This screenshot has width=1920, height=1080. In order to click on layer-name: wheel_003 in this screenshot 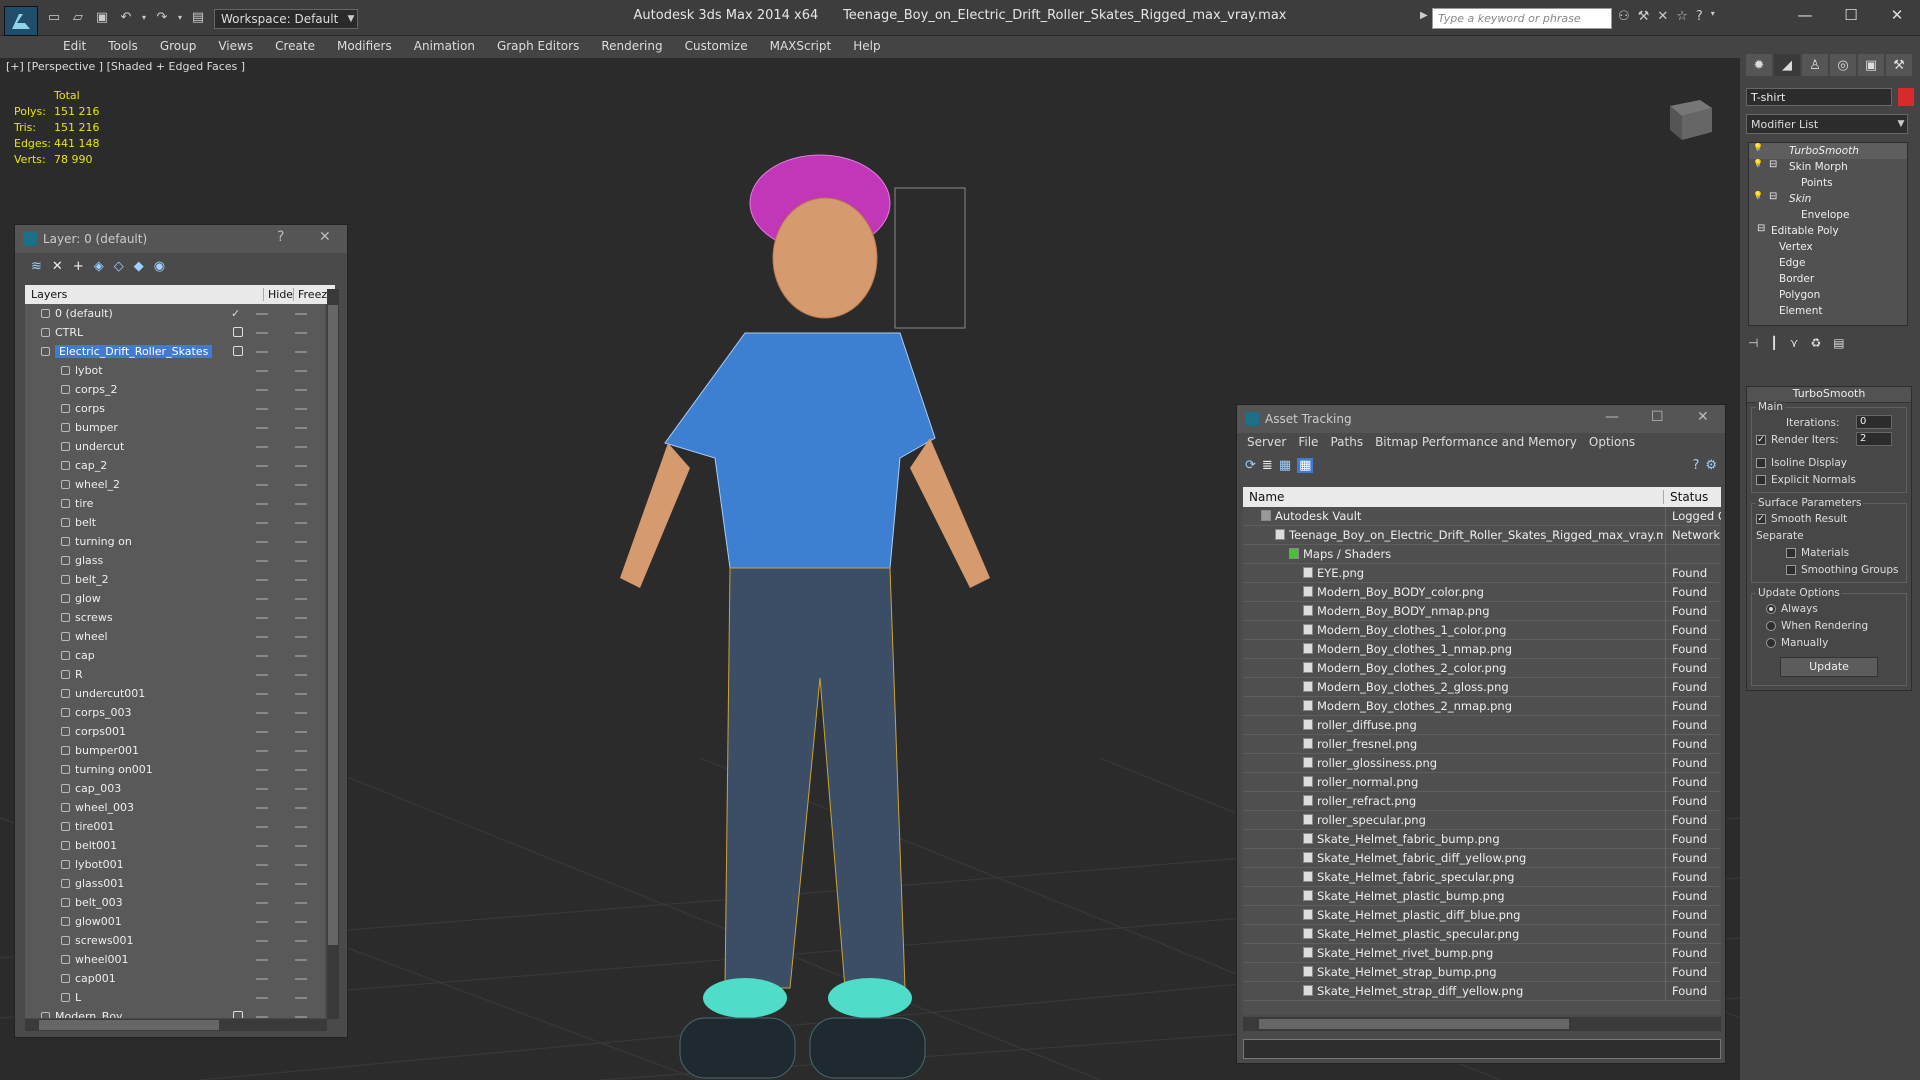, I will do `click(104, 807)`.